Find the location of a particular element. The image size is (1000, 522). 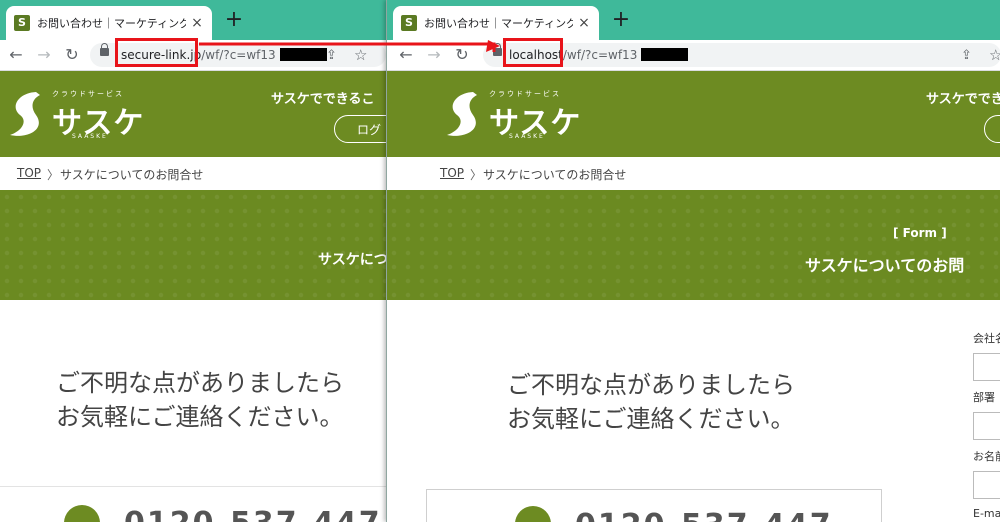

page-banner: [ Form ] サスケについてのお問 is located at coordinates (693, 245).